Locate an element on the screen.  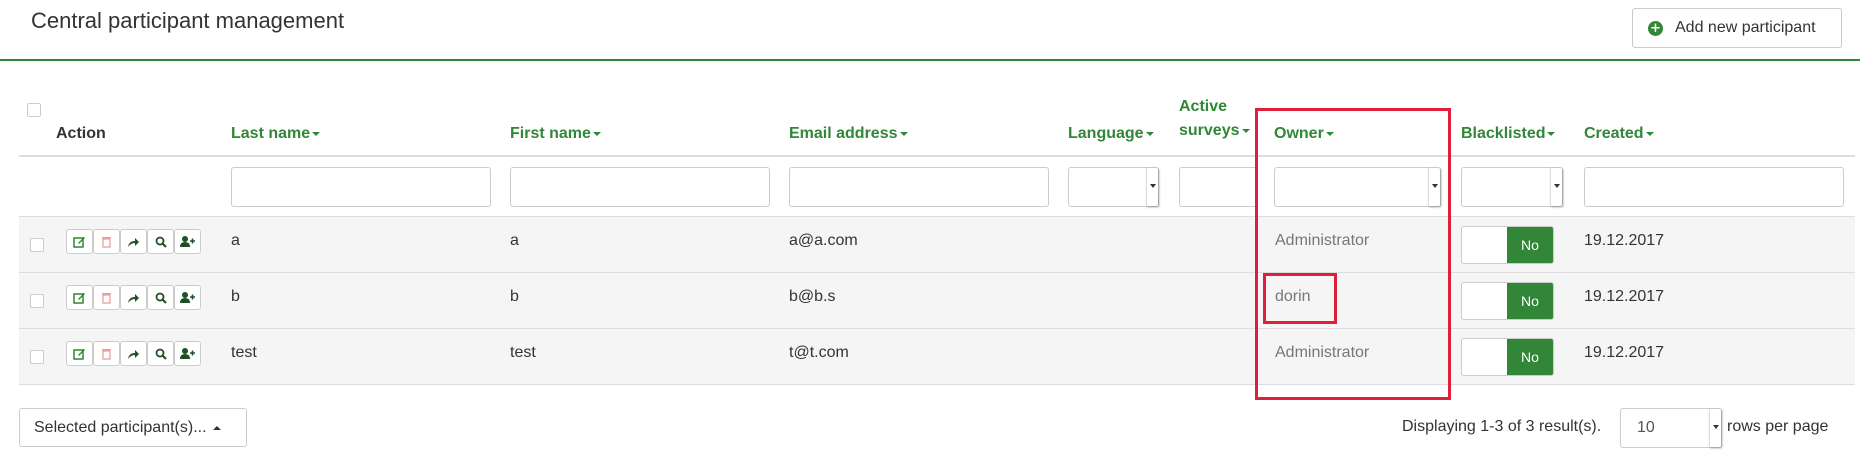
page-title: Central participant management is located at coordinates (188, 20).